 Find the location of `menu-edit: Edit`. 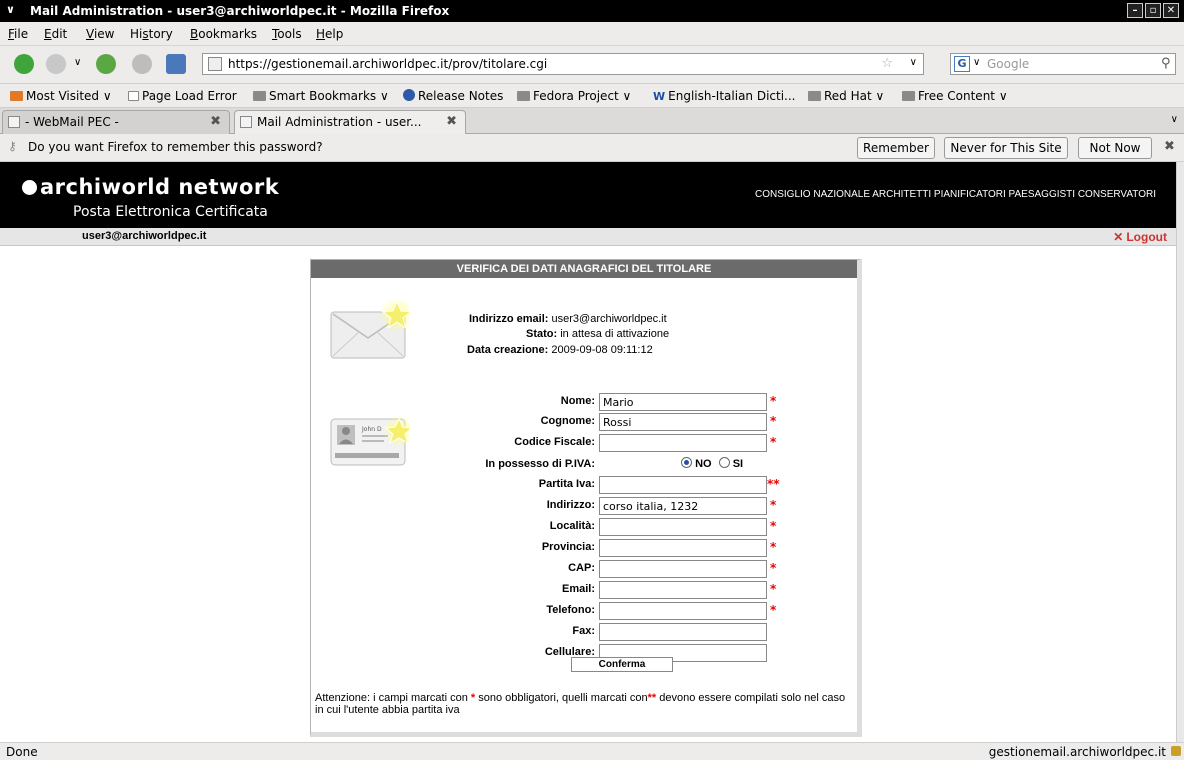

menu-edit: Edit is located at coordinates (55, 34).